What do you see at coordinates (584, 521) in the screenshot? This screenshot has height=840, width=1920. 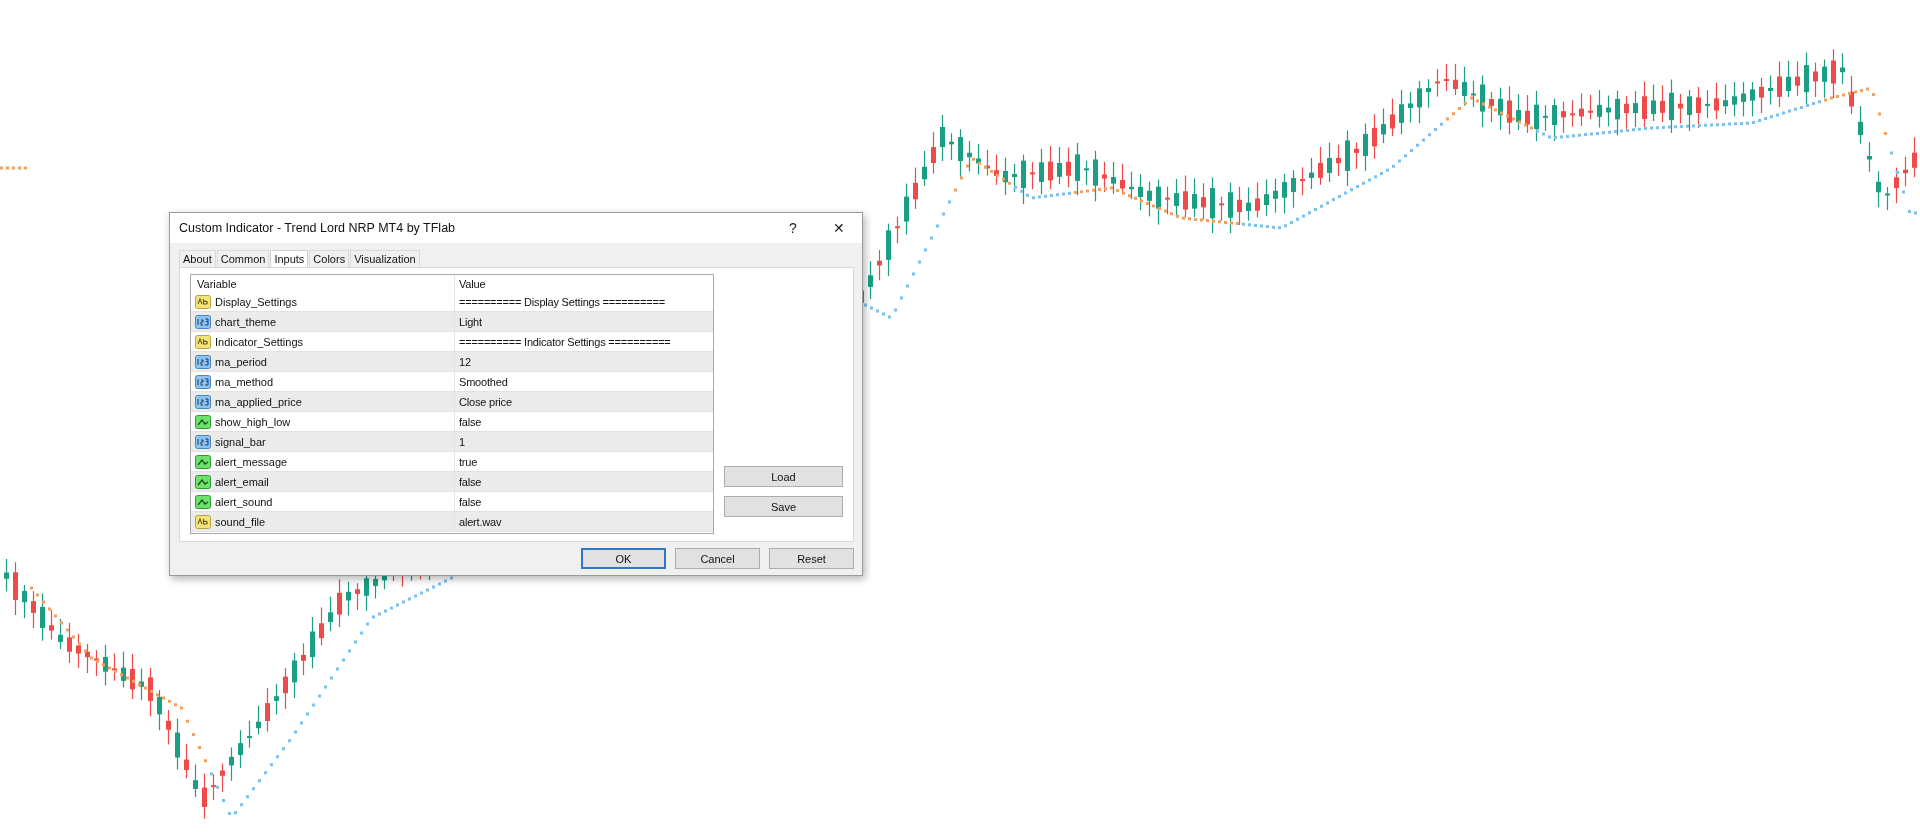 I see `variable-value: alert.wav` at bounding box center [584, 521].